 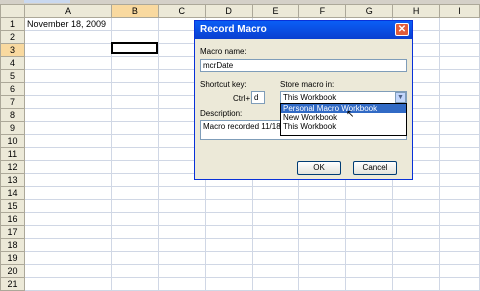 I want to click on cell-b12, so click(x=134, y=167).